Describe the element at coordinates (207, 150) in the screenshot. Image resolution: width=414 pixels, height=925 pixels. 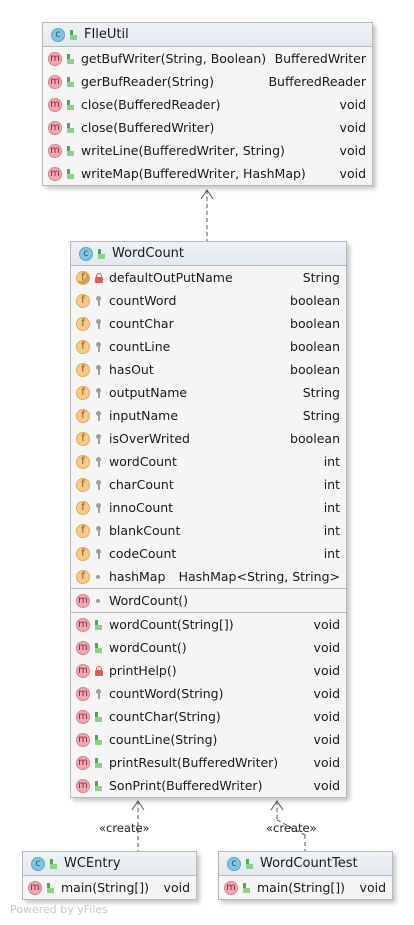
I see `method-row: m writeLine(BufferedWriter, String) void` at that location.